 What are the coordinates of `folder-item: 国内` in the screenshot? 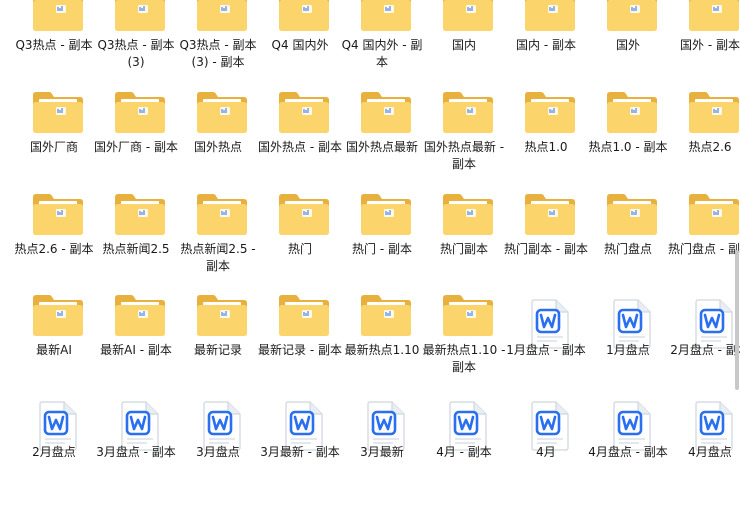 It's located at (464, 46).